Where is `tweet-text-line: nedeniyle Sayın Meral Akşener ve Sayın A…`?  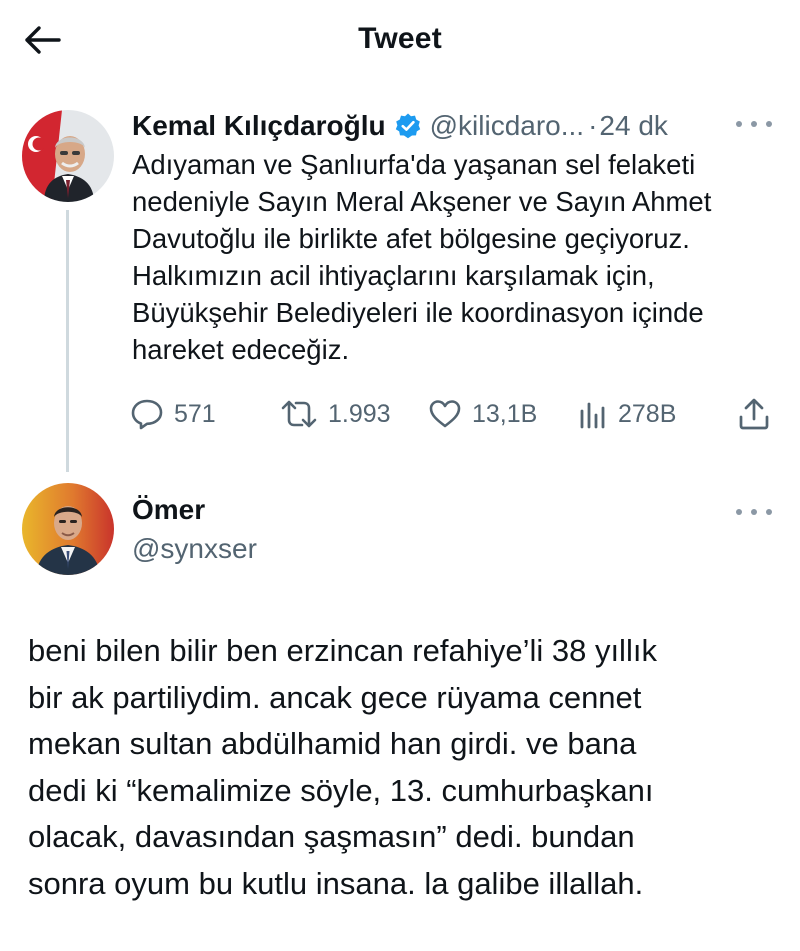
tweet-text-line: nedeniyle Sayın Meral Akşener ve Sayın A… is located at coordinates (422, 201).